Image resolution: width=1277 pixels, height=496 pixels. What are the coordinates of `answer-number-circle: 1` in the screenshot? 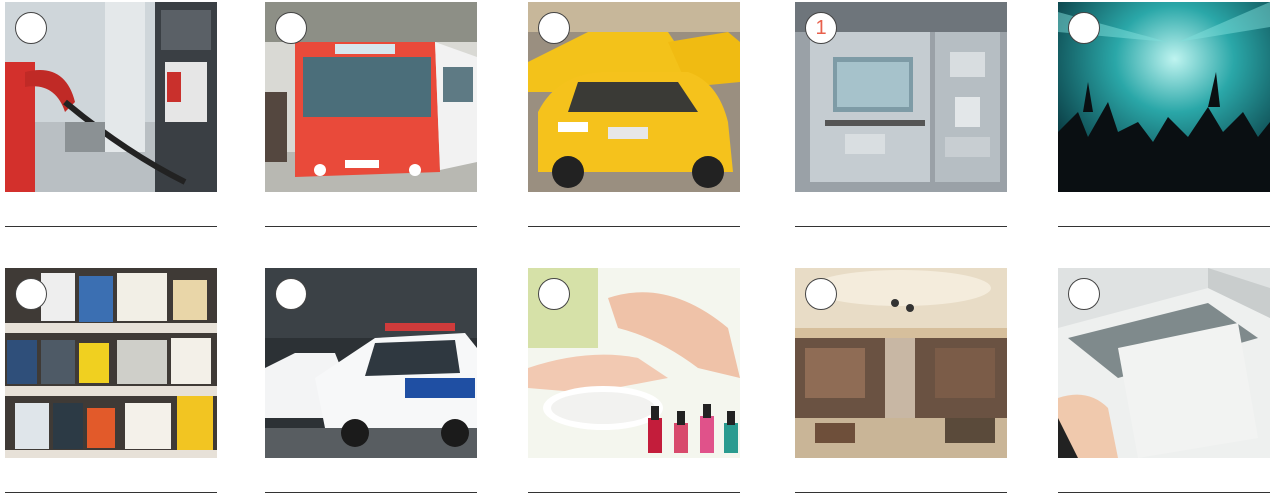 It's located at (821, 28).